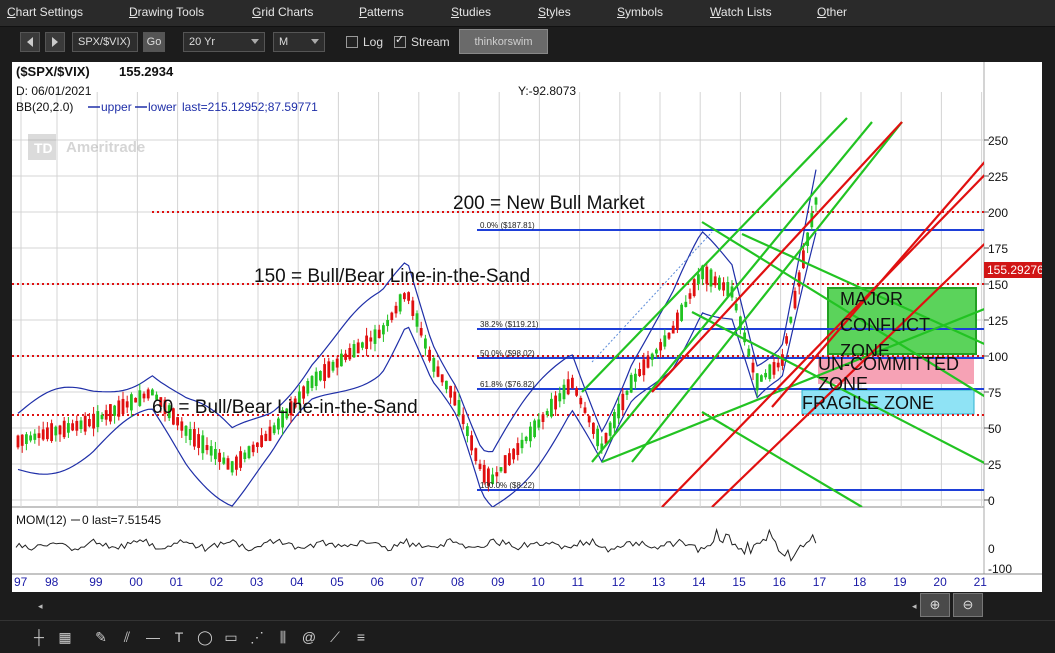 The image size is (1055, 653). What do you see at coordinates (65, 637) in the screenshot?
I see `grid-select-icon: ▦` at bounding box center [65, 637].